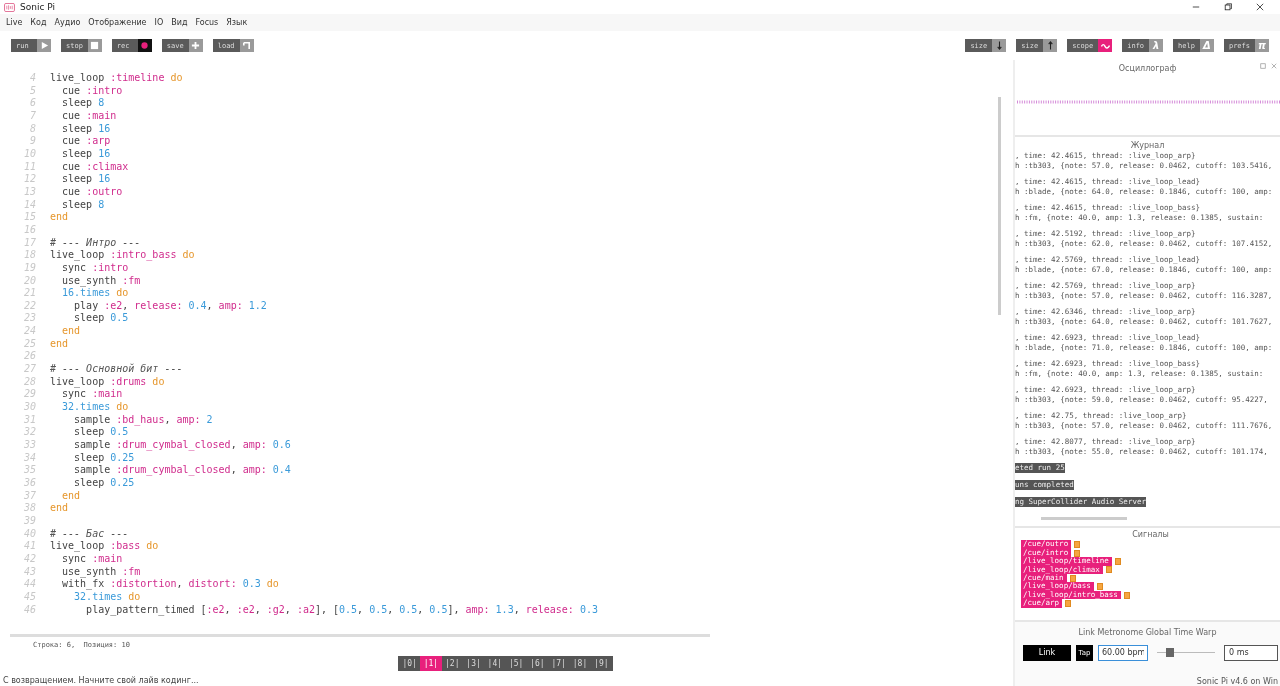 The image size is (1280, 686). Describe the element at coordinates (67, 22) in the screenshot. I see `menu-item: Аудио` at that location.